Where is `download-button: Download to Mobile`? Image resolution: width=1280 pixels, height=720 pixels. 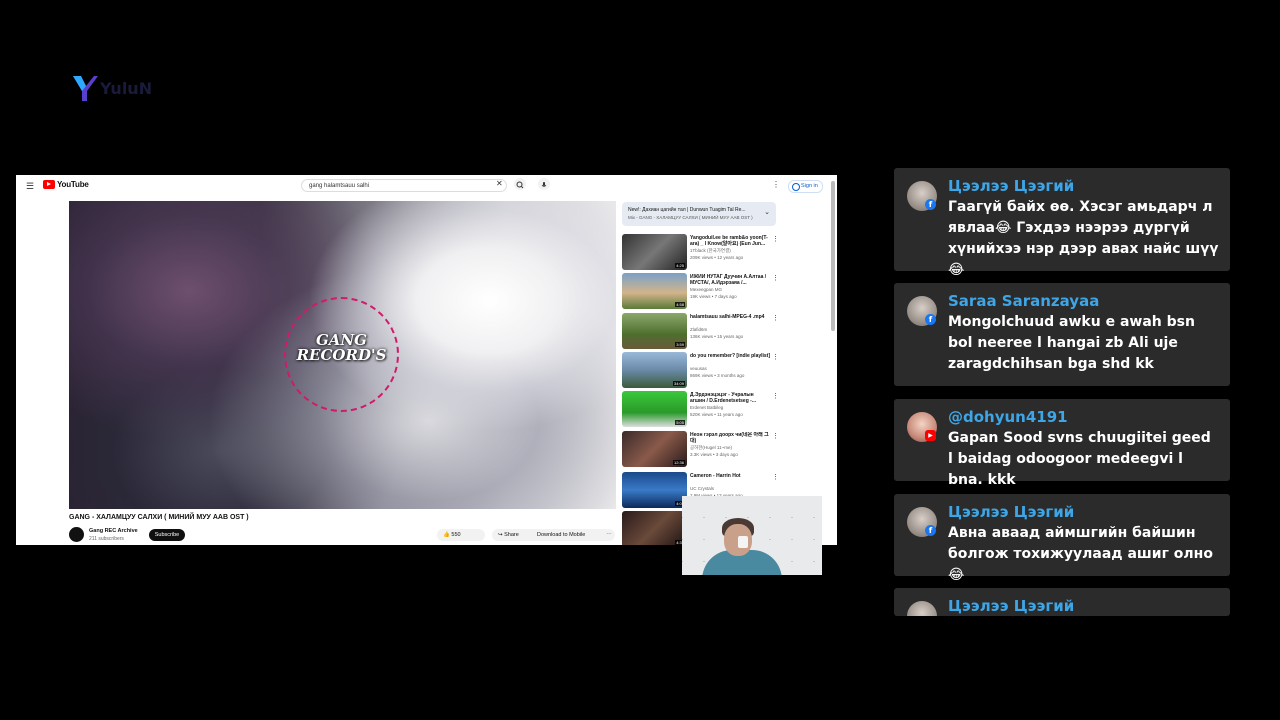 download-button: Download to Mobile is located at coordinates (571, 535).